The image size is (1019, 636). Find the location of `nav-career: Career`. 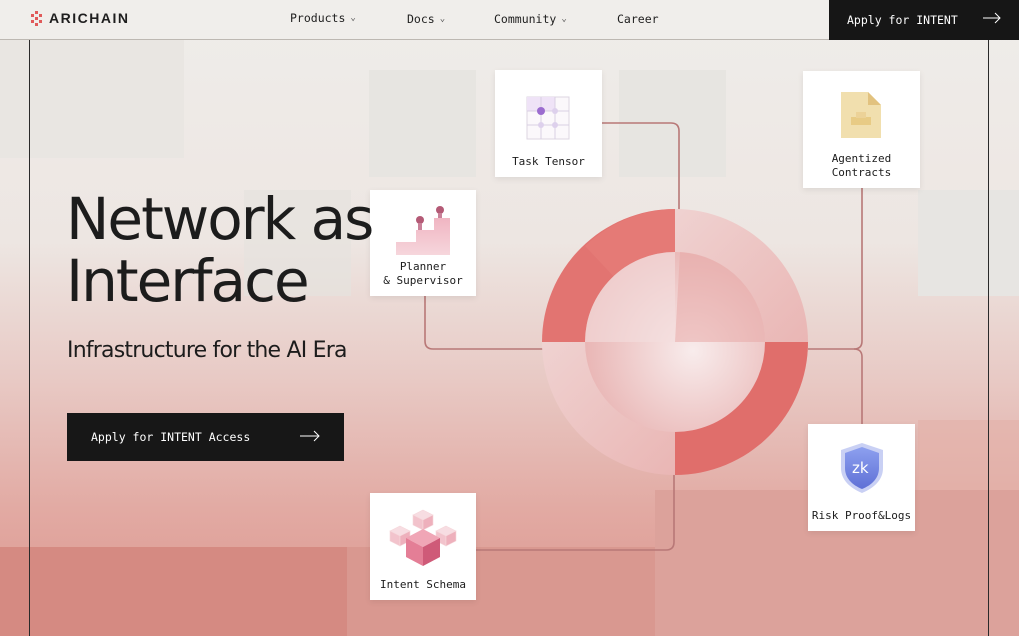

nav-career: Career is located at coordinates (638, 19).